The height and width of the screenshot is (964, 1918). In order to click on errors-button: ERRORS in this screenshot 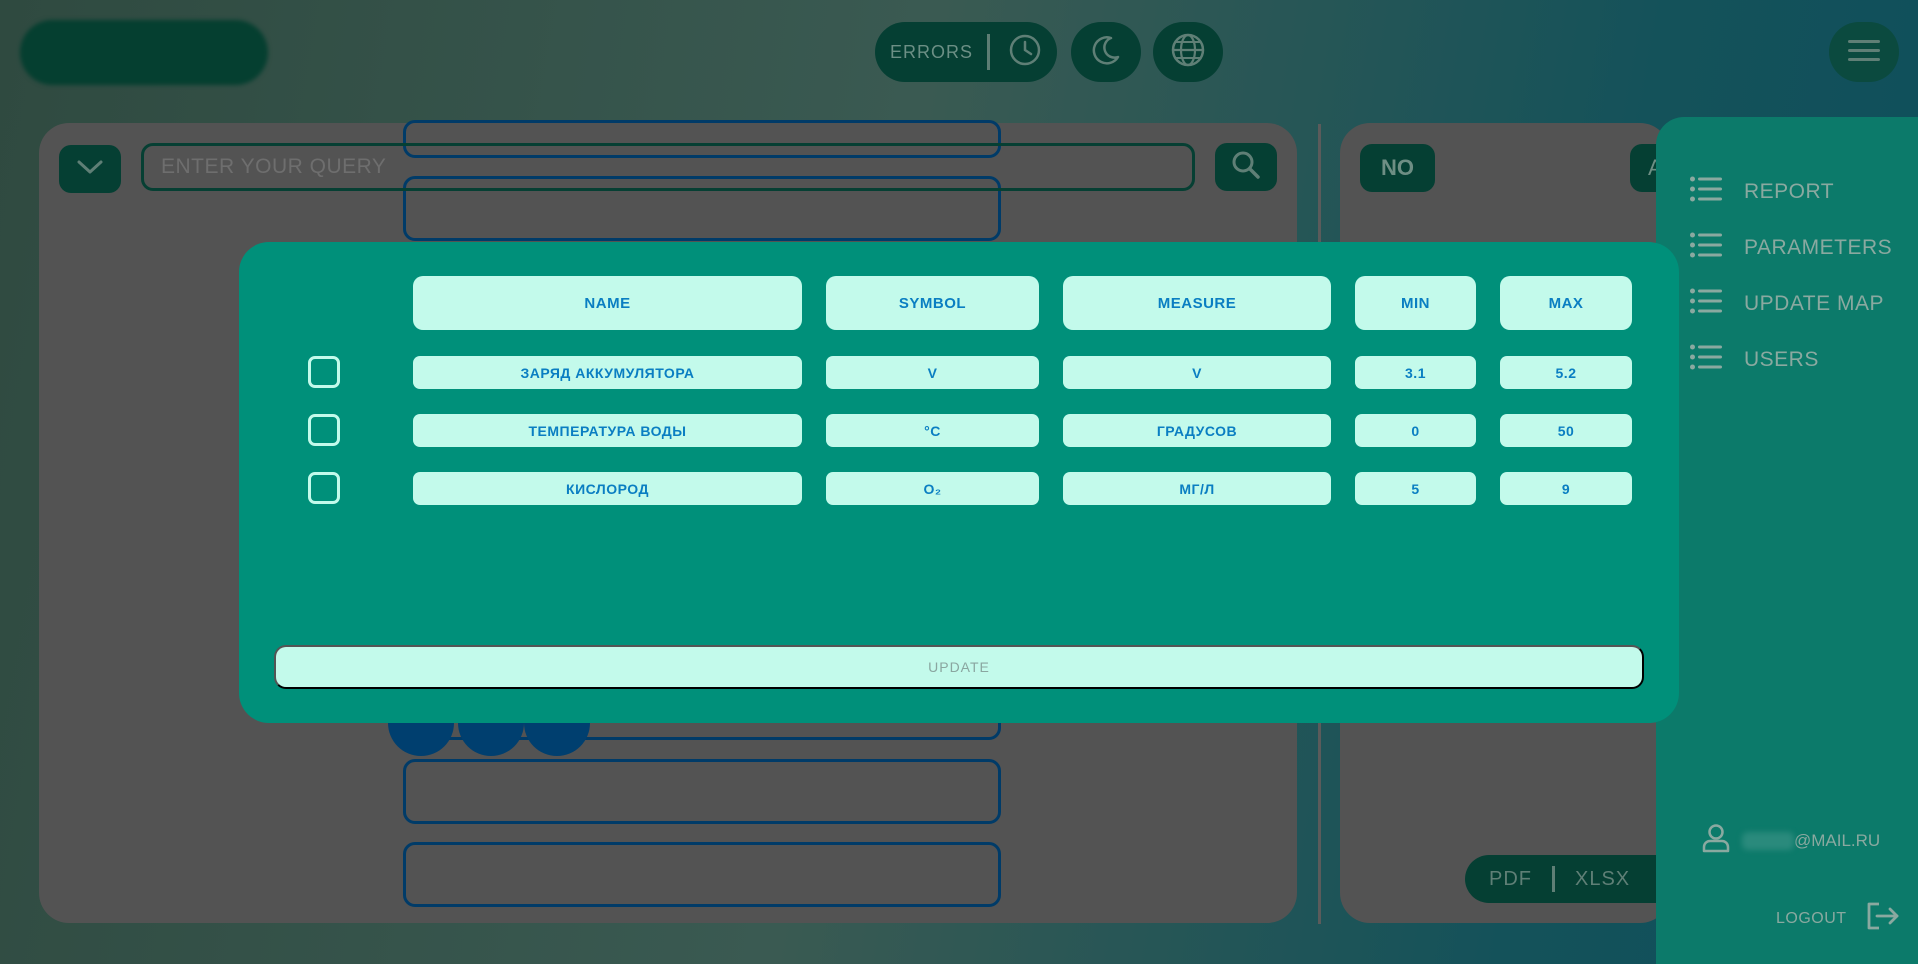, I will do `click(966, 52)`.